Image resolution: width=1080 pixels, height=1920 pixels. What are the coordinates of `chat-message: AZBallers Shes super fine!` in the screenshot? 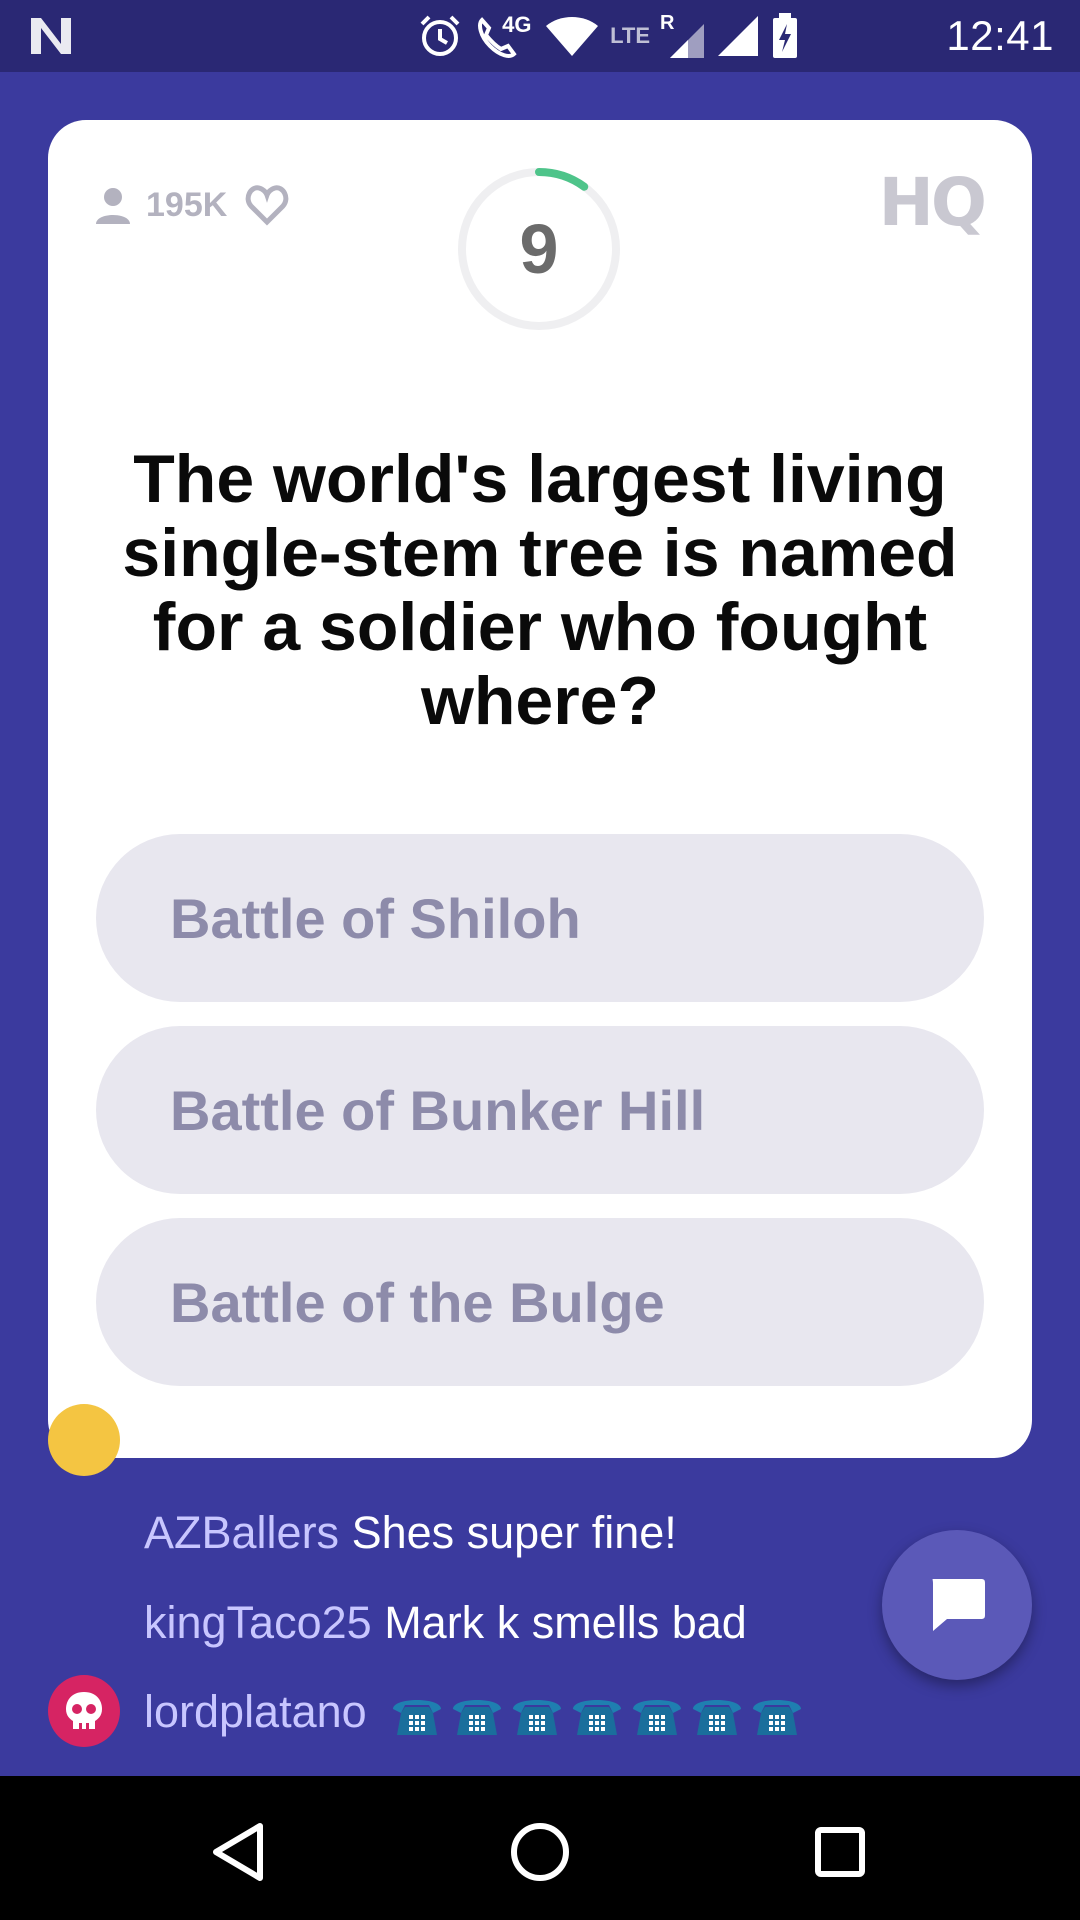 It's located at (410, 1533).